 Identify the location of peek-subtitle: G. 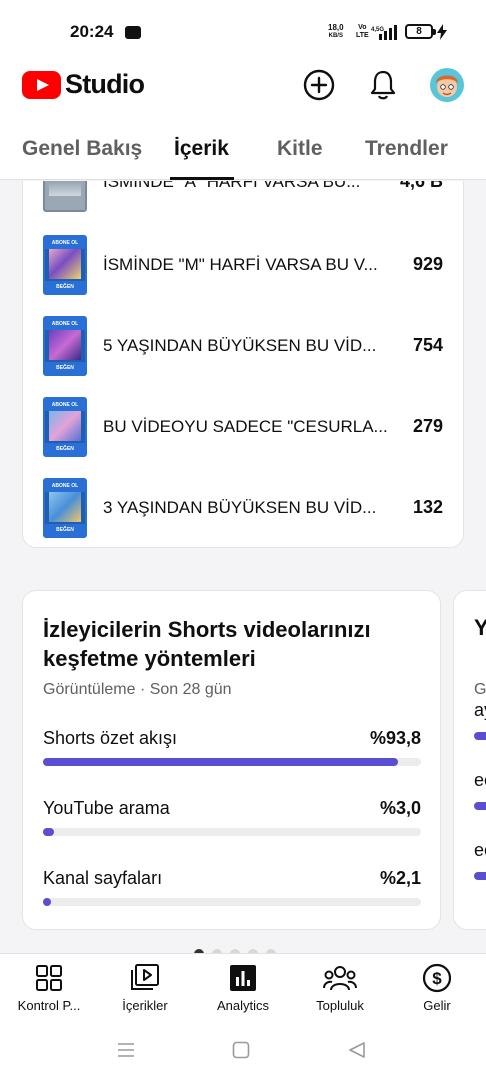
(480, 689).